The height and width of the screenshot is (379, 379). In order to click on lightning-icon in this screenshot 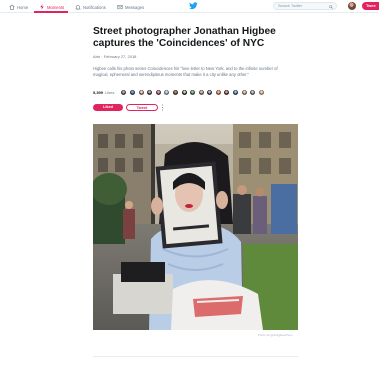, I will do `click(42, 7)`.